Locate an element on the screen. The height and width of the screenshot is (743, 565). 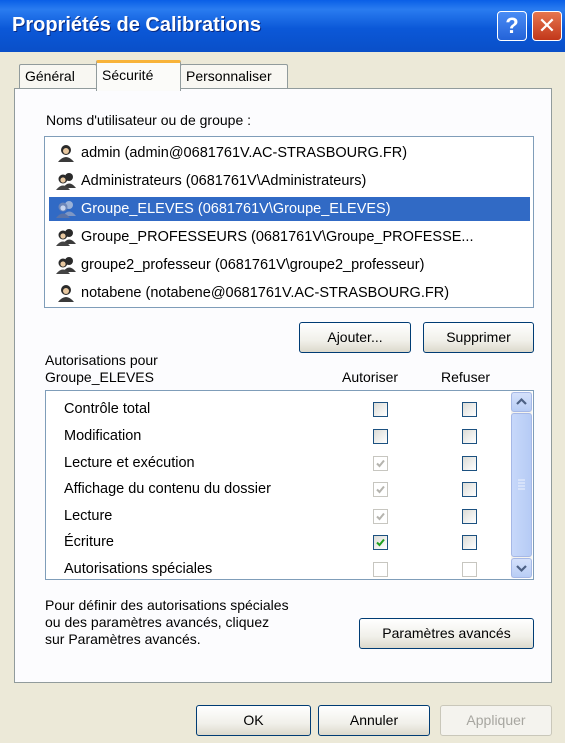
advanced-settings-button: Paramètres avancés is located at coordinates (446, 633).